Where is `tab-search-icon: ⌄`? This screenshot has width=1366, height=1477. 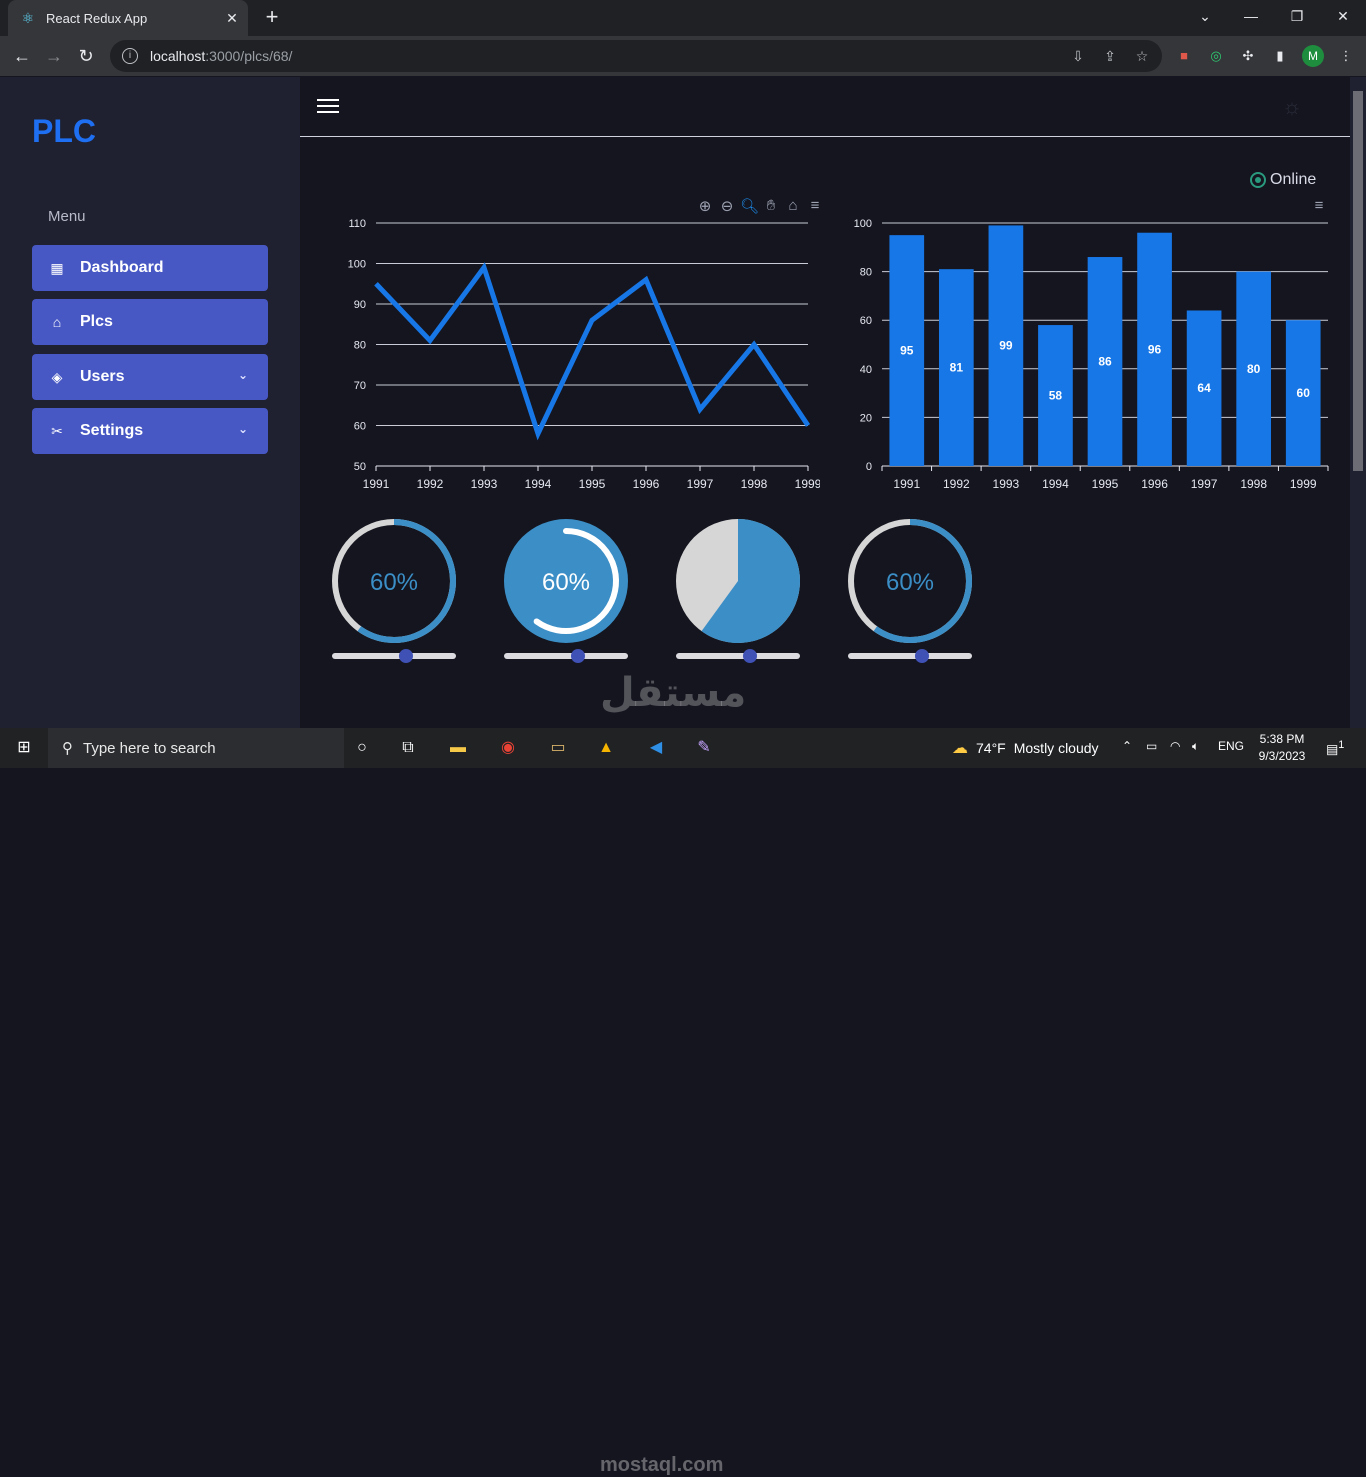
tab-search-icon: ⌄ is located at coordinates (1205, 16).